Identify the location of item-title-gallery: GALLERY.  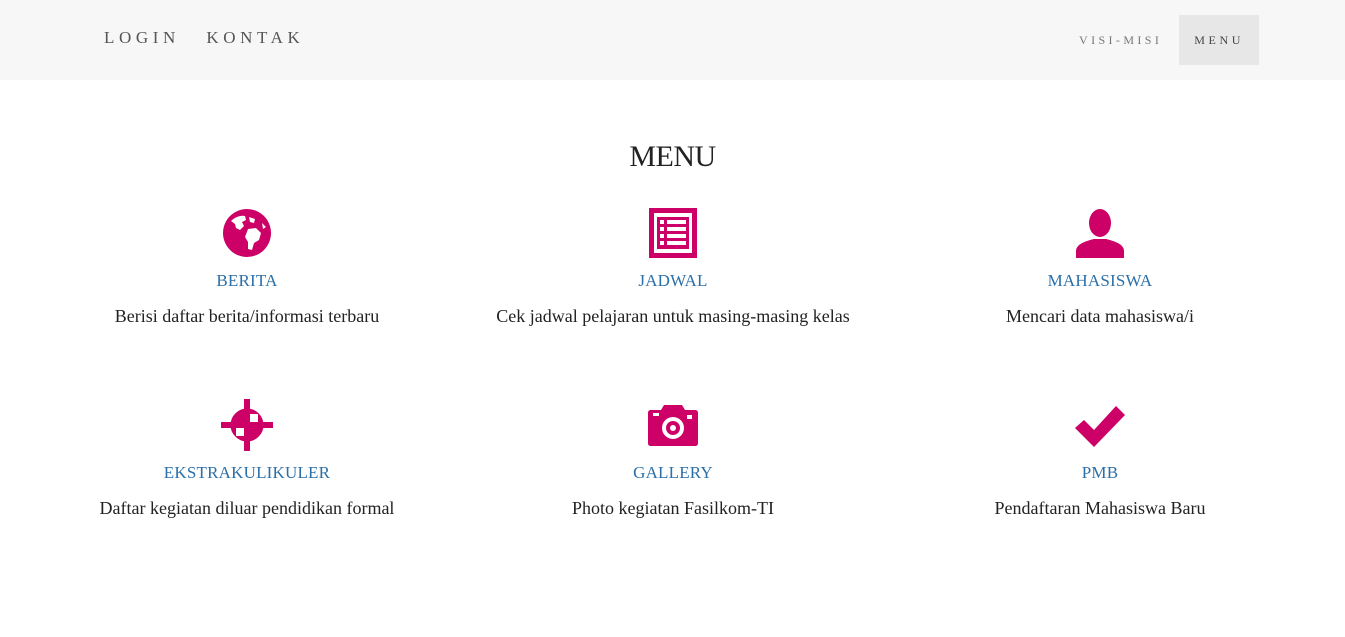
(673, 473).